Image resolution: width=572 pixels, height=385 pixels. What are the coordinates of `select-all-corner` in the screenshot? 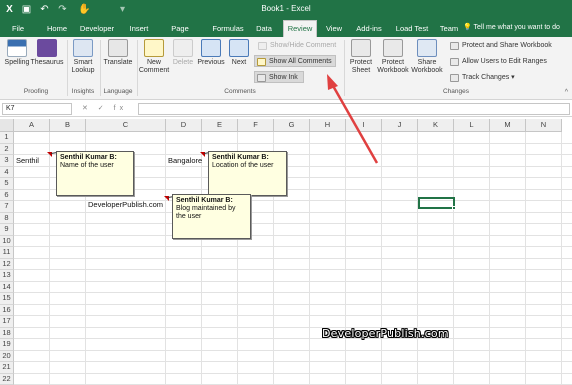 It's located at (7, 125).